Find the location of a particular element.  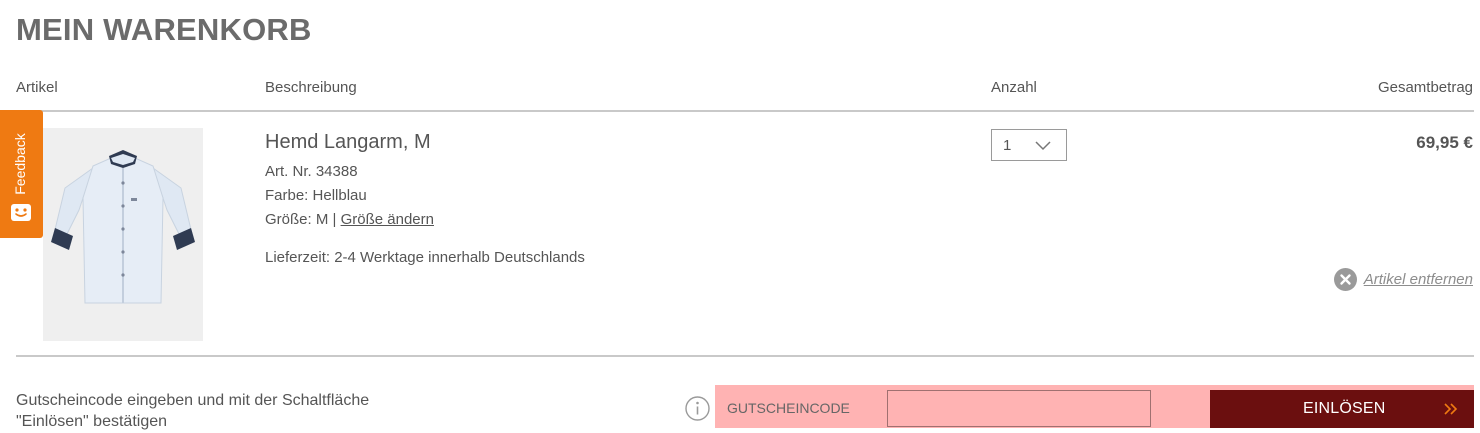

product-size: Größe: M | Größe ändern is located at coordinates (349, 219).